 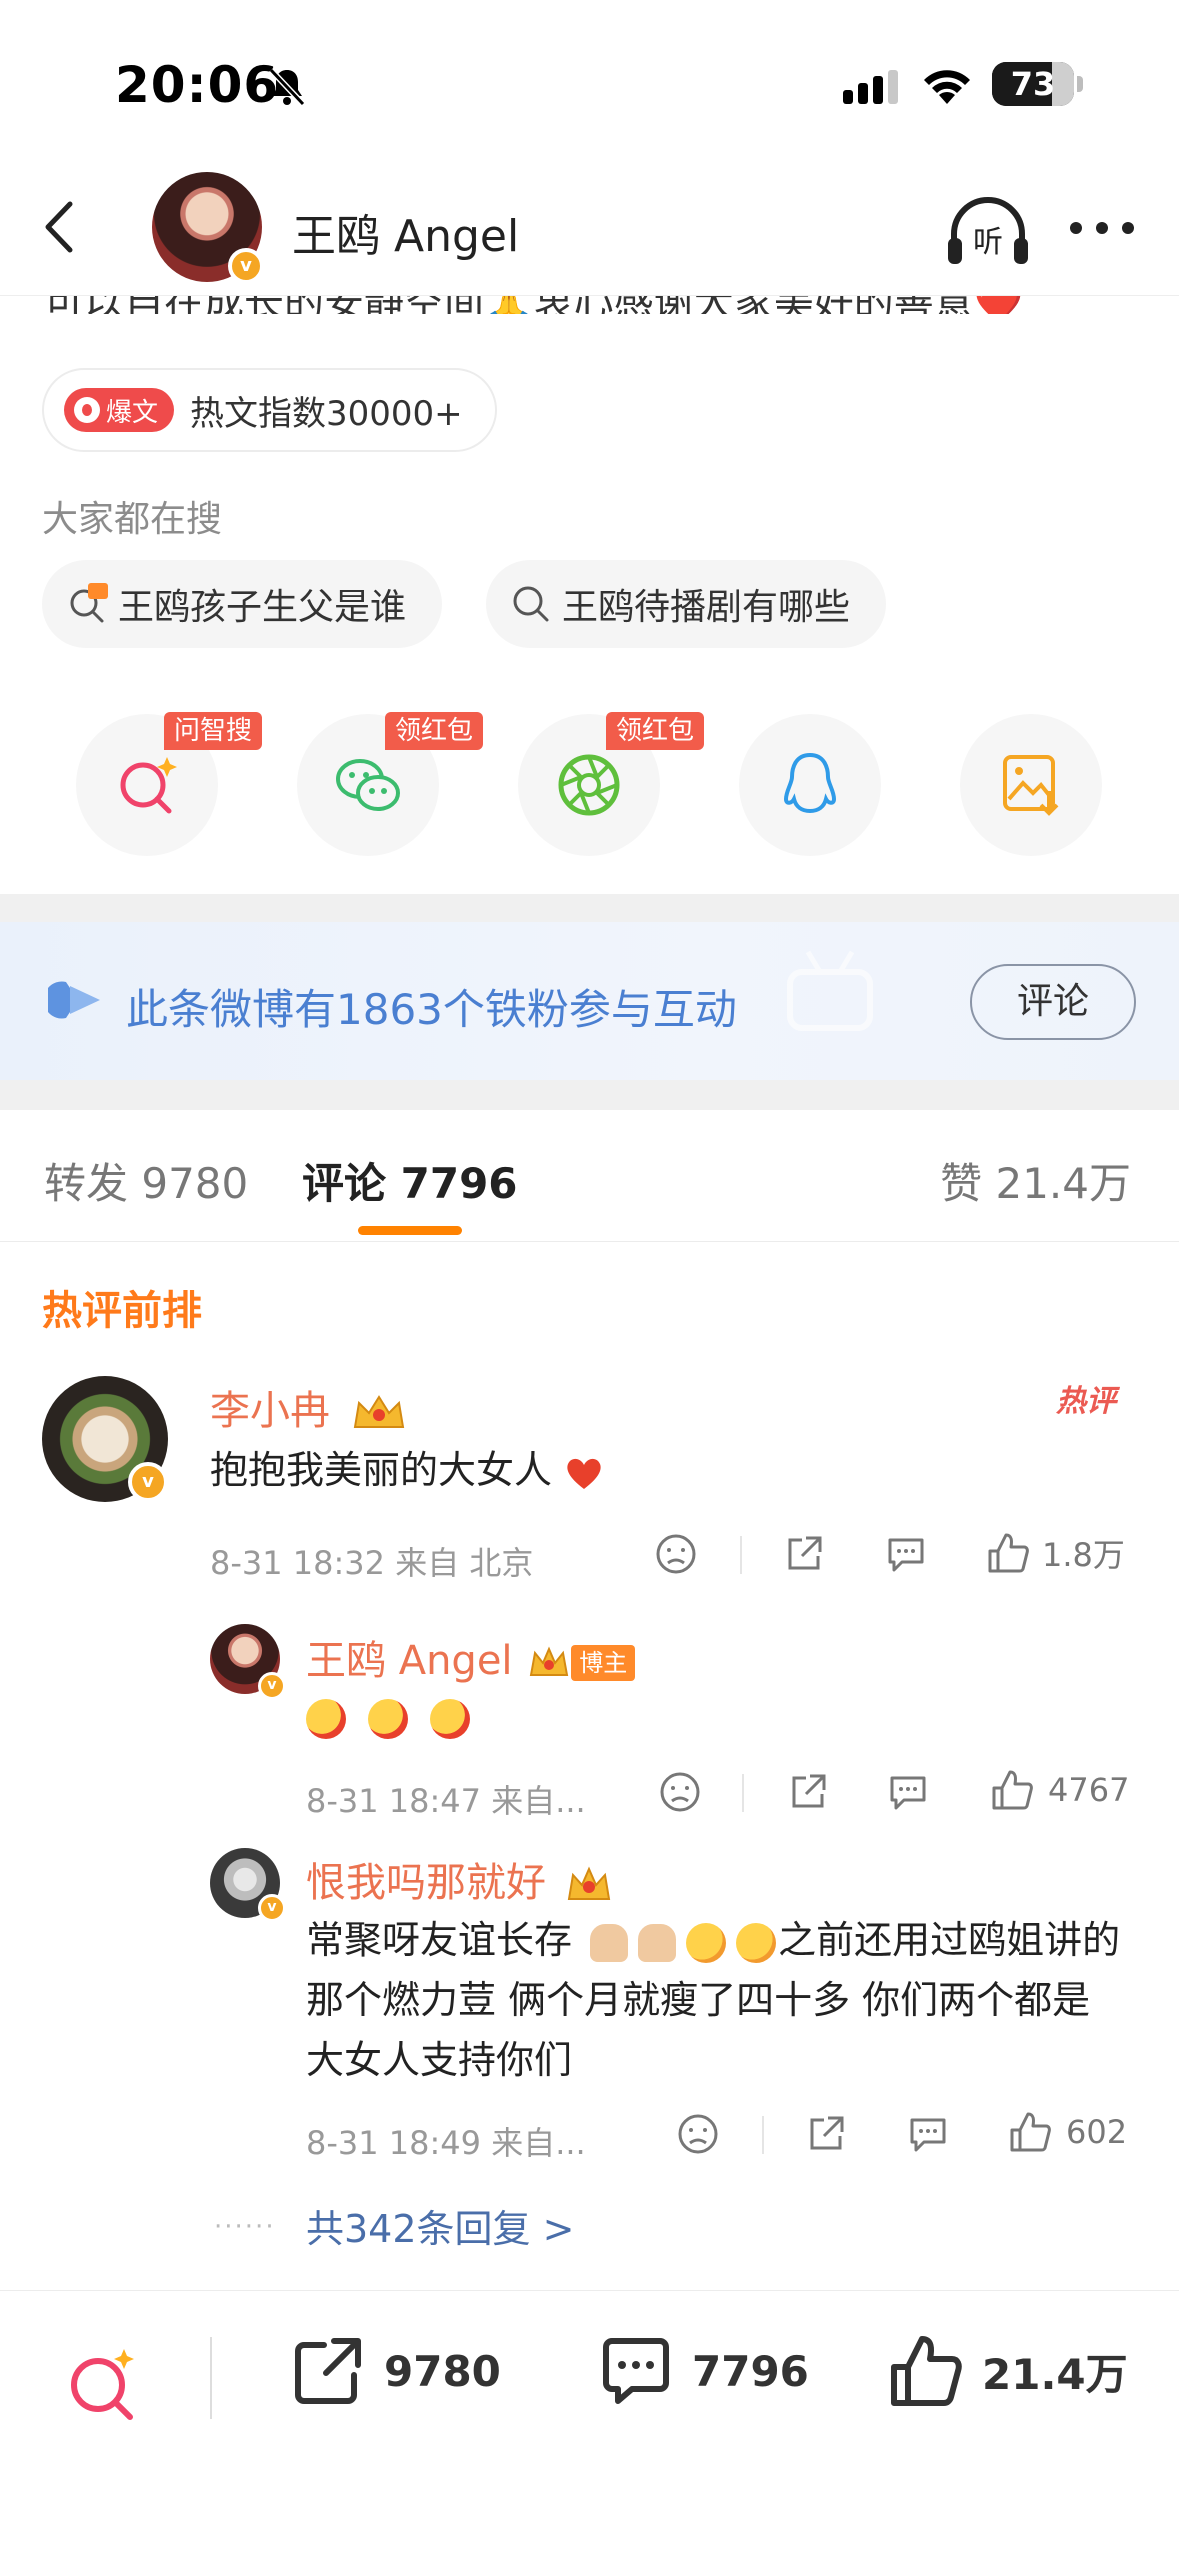 I want to click on hot-search-icon, so click(x=89, y=603).